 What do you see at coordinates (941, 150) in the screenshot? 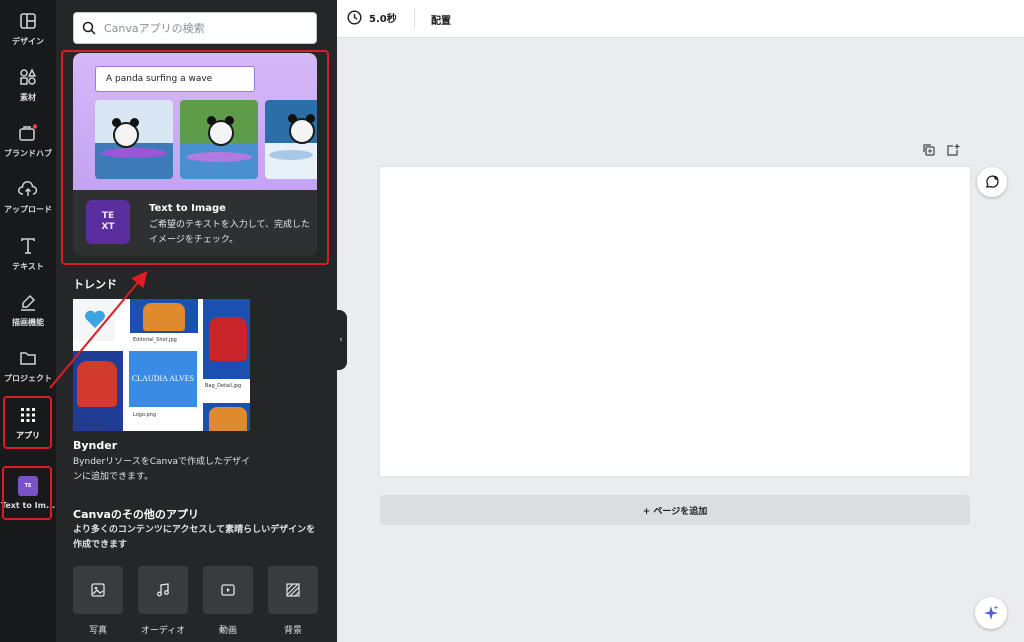
I see `page-tools` at bounding box center [941, 150].